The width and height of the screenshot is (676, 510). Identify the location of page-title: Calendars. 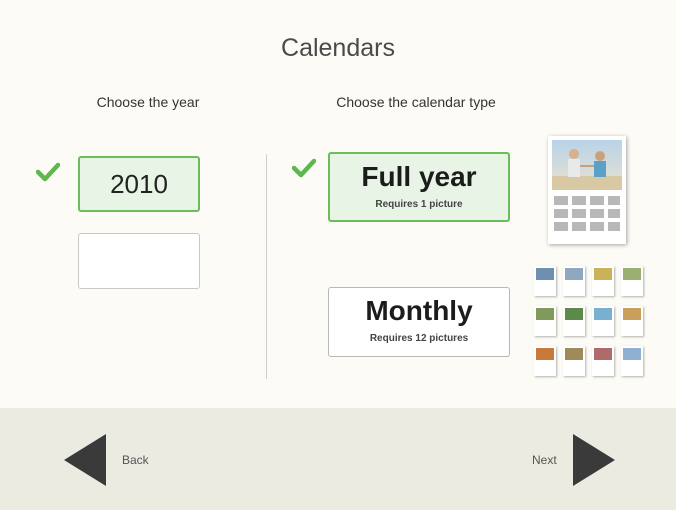
(338, 48).